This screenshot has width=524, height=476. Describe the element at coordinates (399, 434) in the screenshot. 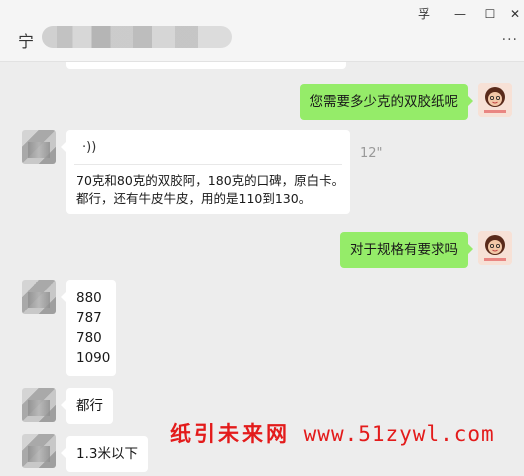

I see `watermark-url: www.51zywl.com` at that location.